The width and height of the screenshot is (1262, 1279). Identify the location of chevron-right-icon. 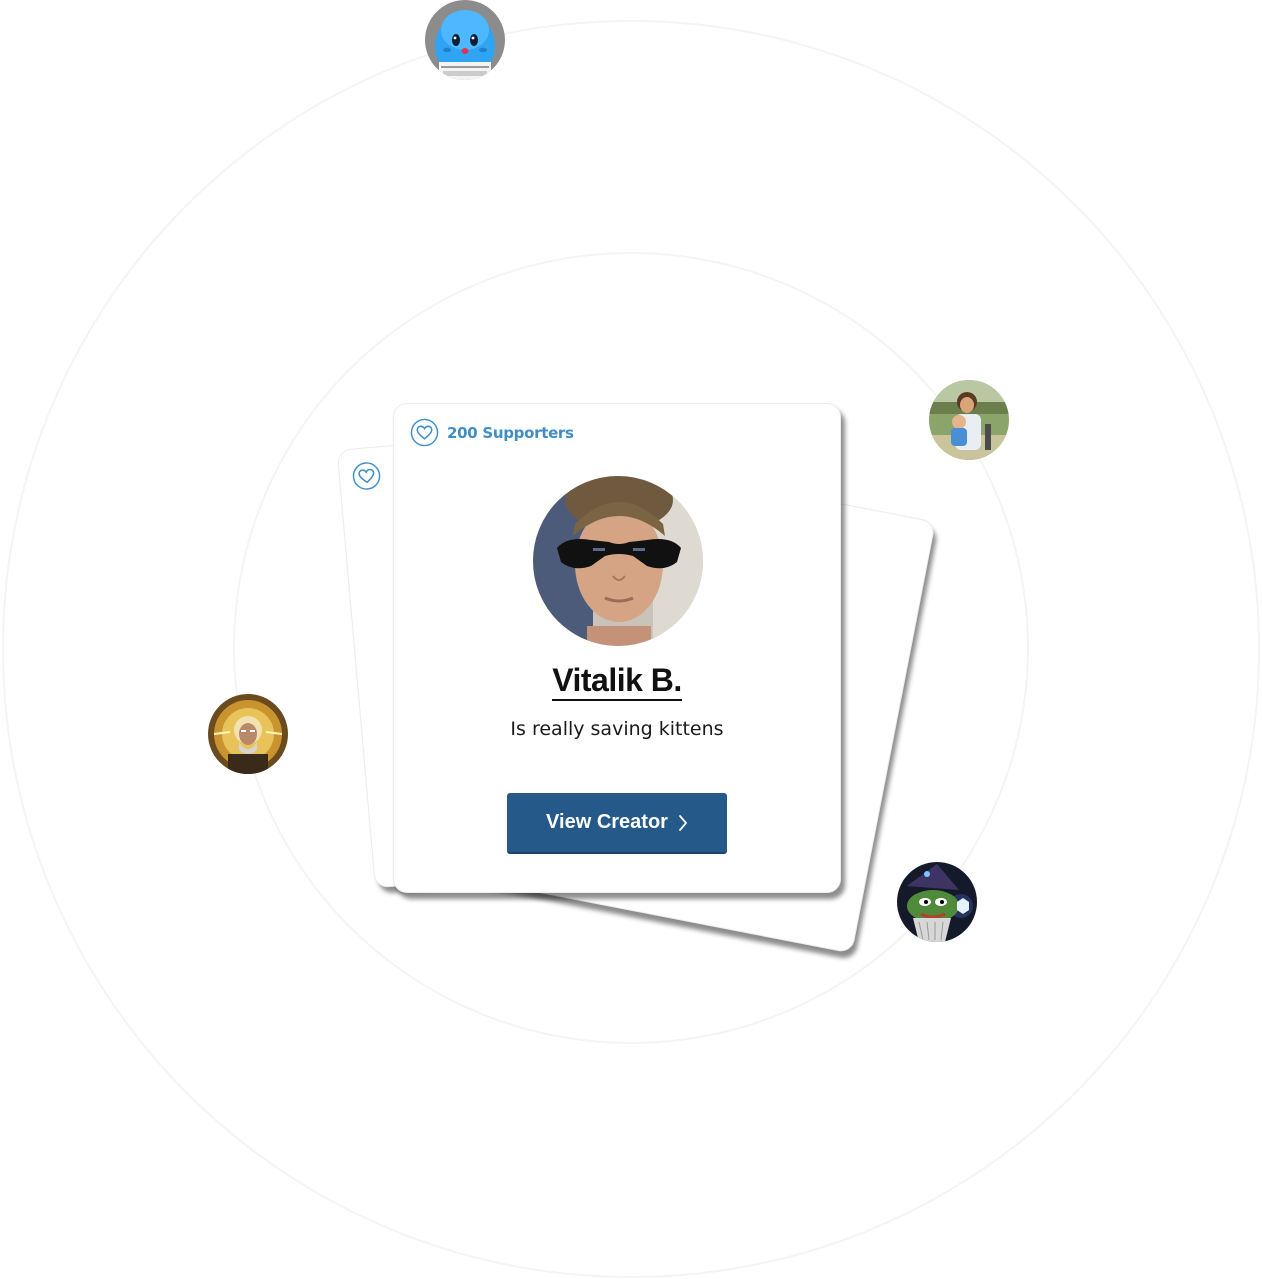
(683, 823).